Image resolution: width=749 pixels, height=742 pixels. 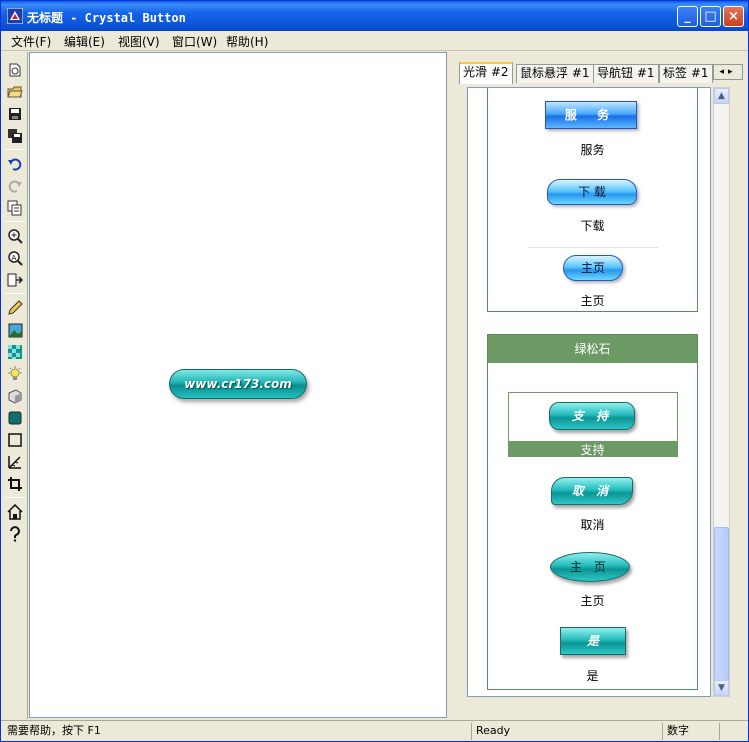 What do you see at coordinates (728, 72) in the screenshot?
I see `tab-scroll-arrows: ◂▸` at bounding box center [728, 72].